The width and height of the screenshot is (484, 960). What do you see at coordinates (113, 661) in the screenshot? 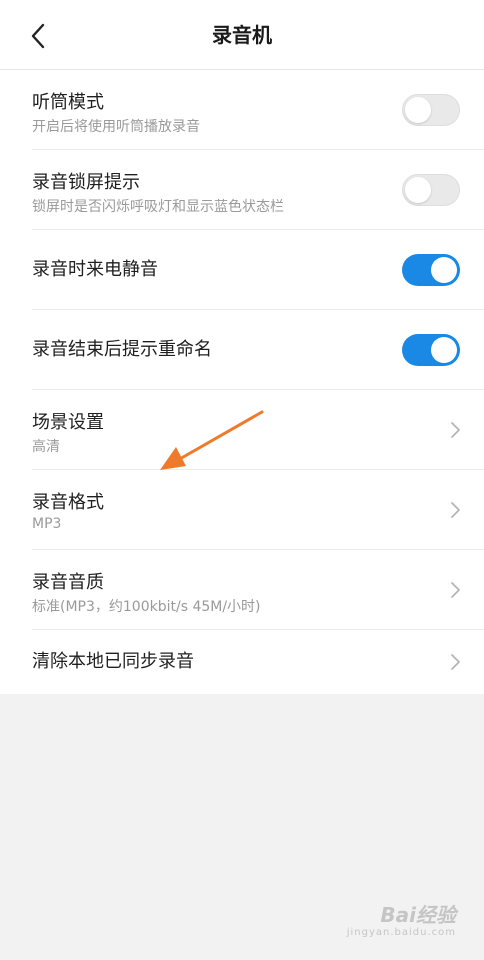
I see `setting-label: 清除本地已同步录音` at bounding box center [113, 661].